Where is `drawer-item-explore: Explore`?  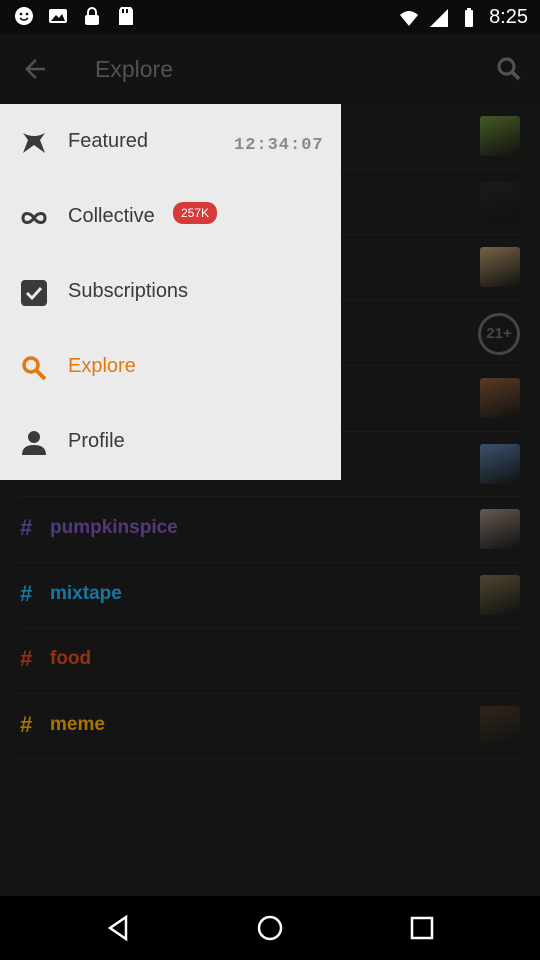
drawer-item-explore: Explore is located at coordinates (170, 367).